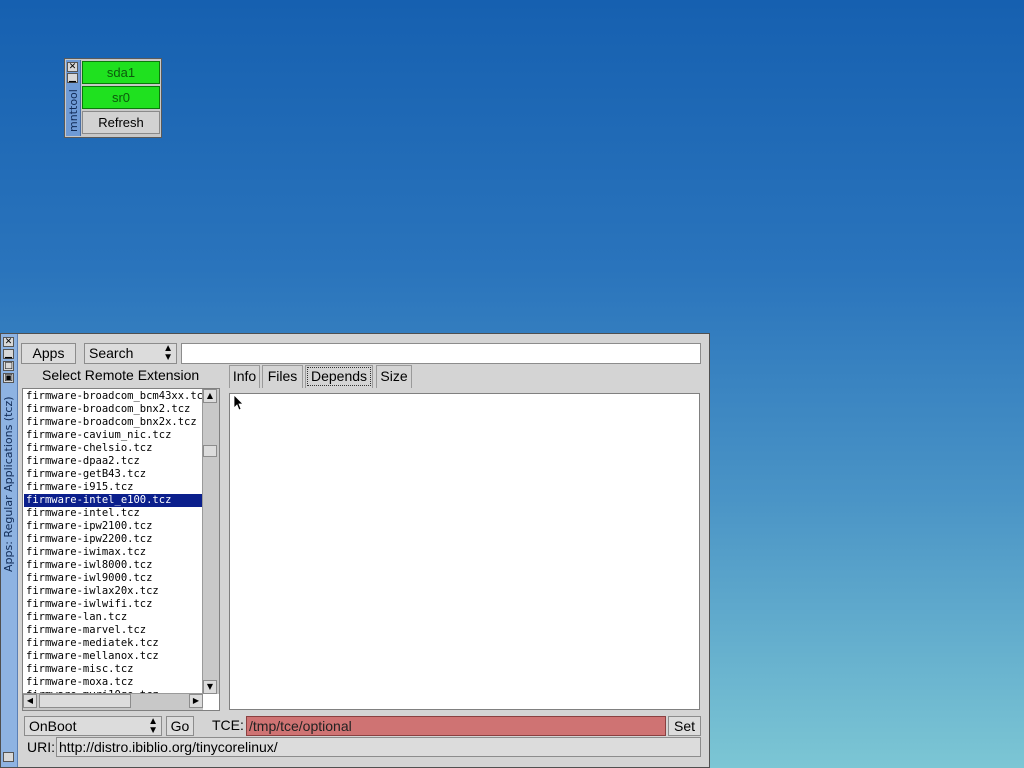 The height and width of the screenshot is (768, 1024). What do you see at coordinates (115, 565) in the screenshot?
I see `list-item: firmware-iwl8000.tcz` at bounding box center [115, 565].